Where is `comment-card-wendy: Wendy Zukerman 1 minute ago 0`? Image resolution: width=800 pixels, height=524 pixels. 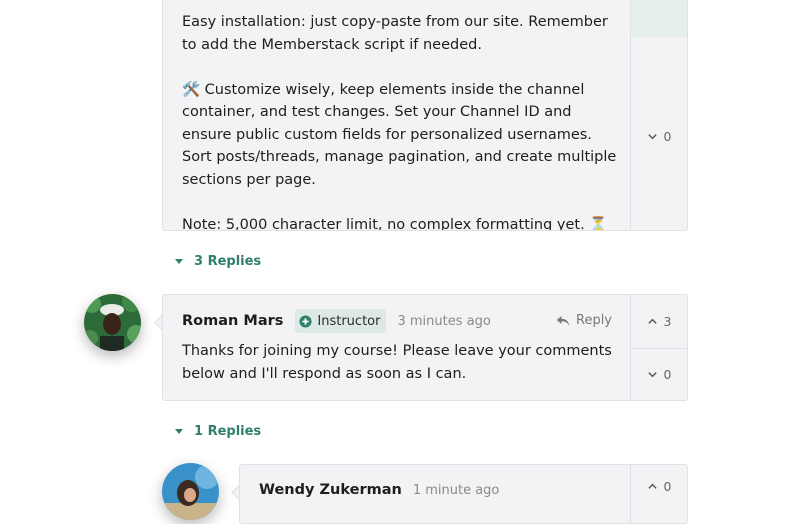
comment-card-wendy: Wendy Zukerman 1 minute ago 0 is located at coordinates (463, 494).